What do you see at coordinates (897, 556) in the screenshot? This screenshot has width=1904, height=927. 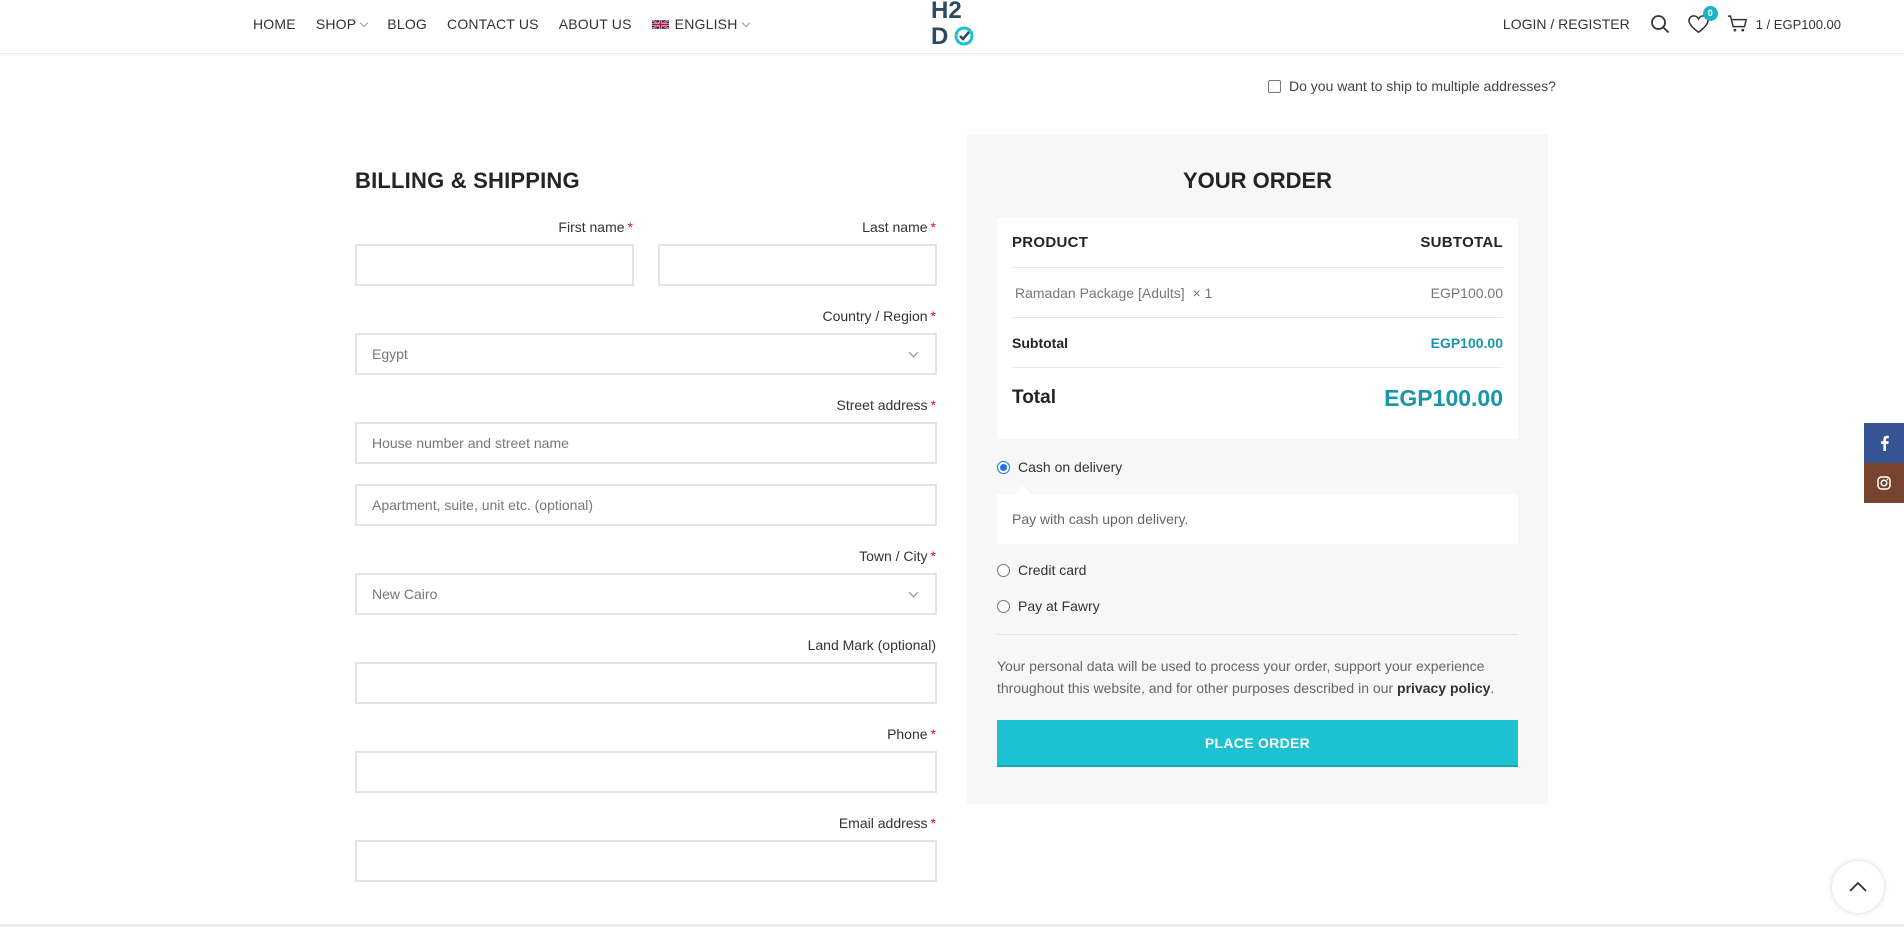 I see `city-label: Town / City *` at bounding box center [897, 556].